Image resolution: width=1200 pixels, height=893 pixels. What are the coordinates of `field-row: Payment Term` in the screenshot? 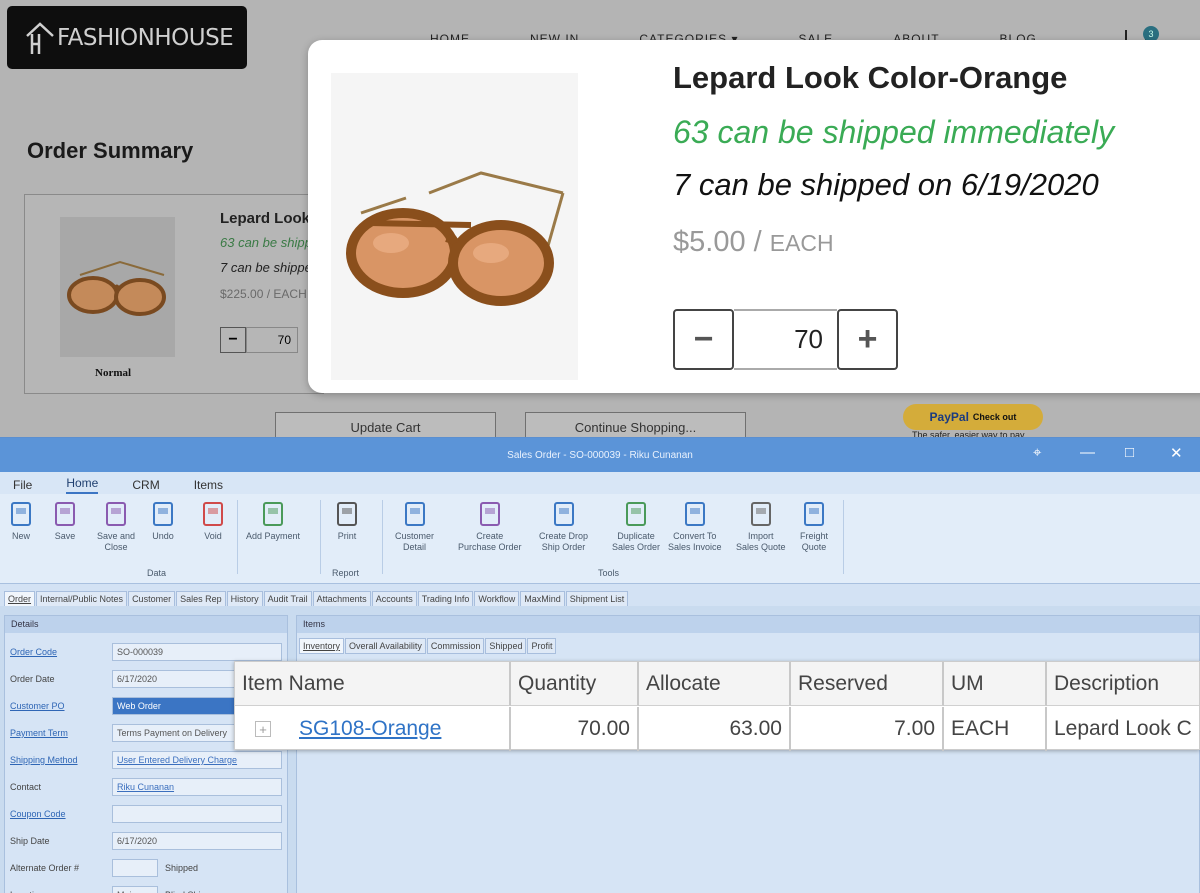 It's located at (60, 733).